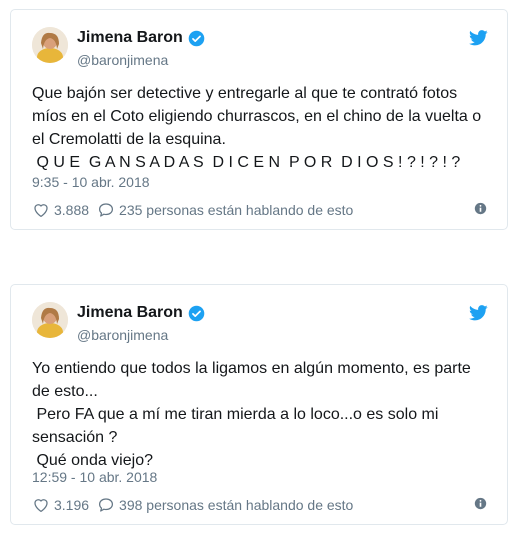 Image resolution: width=525 pixels, height=542 pixels. What do you see at coordinates (72, 210) in the screenshot?
I see `like-count: 3.888` at bounding box center [72, 210].